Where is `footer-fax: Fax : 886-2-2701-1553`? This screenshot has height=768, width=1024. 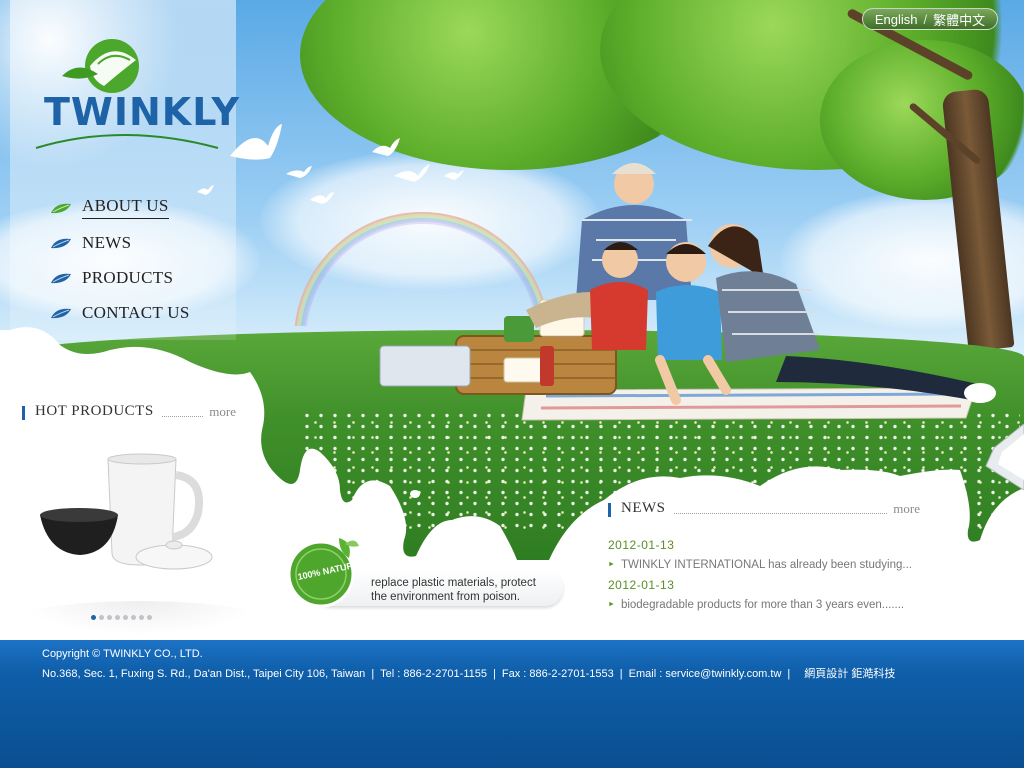 footer-fax: Fax : 886-2-2701-1553 is located at coordinates (557, 674).